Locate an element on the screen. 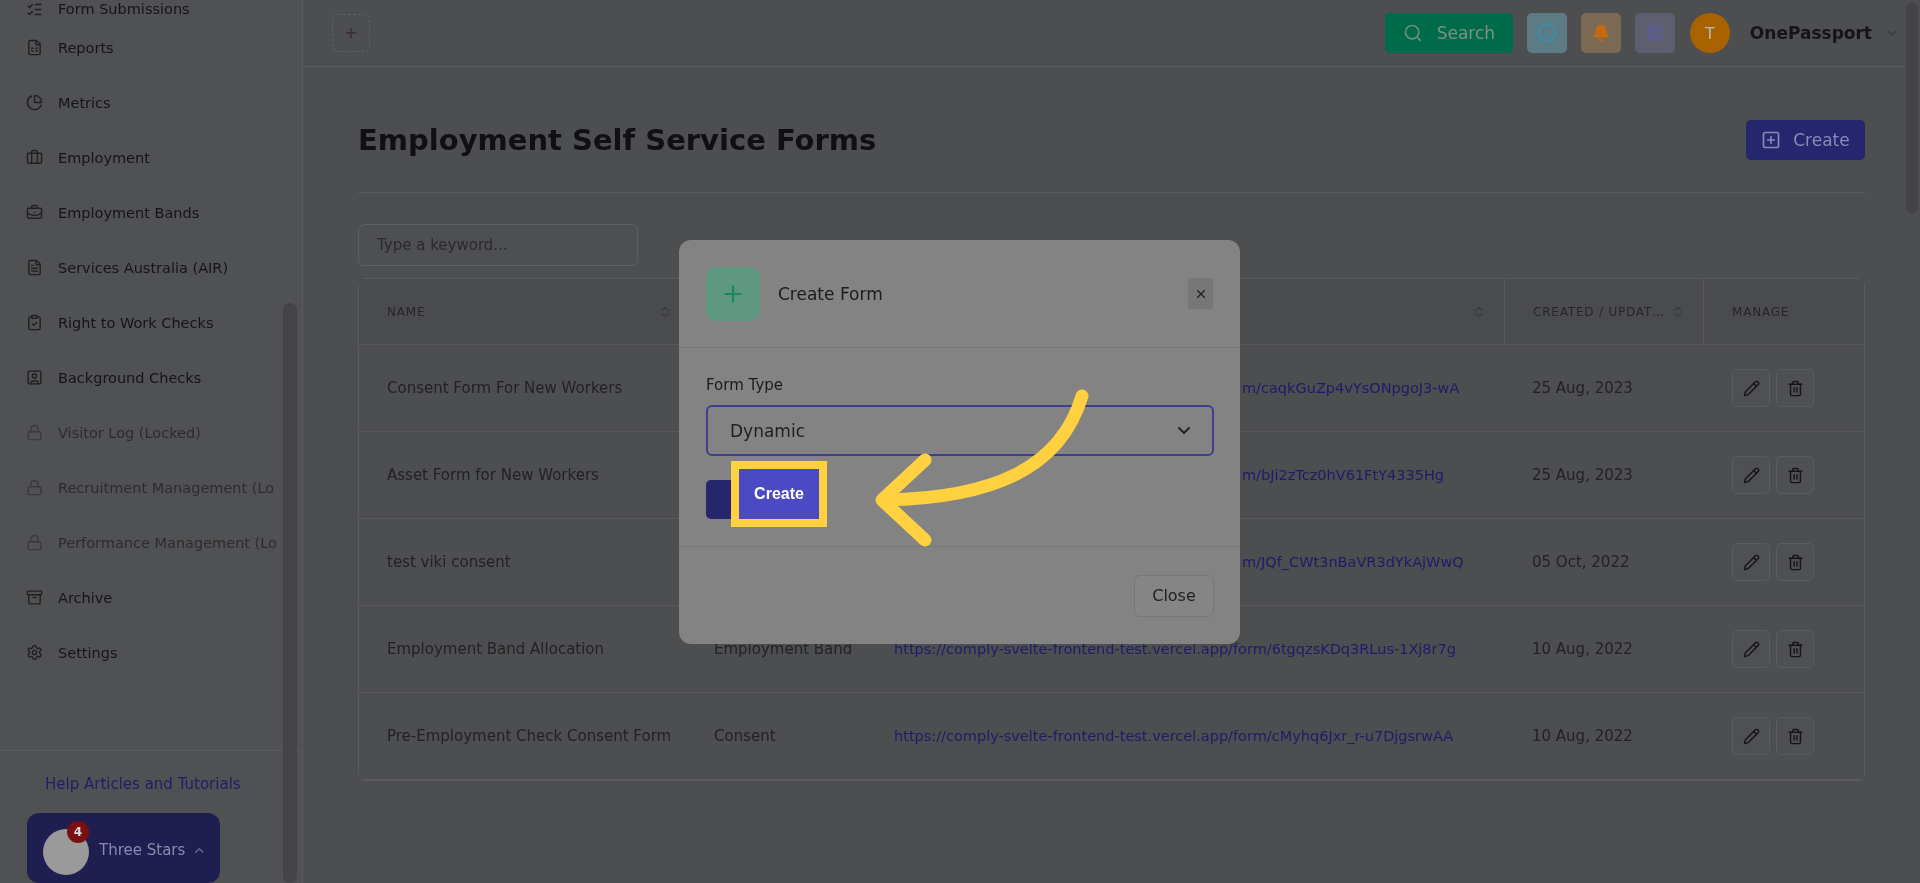  square-plus-icon is located at coordinates (1771, 139).